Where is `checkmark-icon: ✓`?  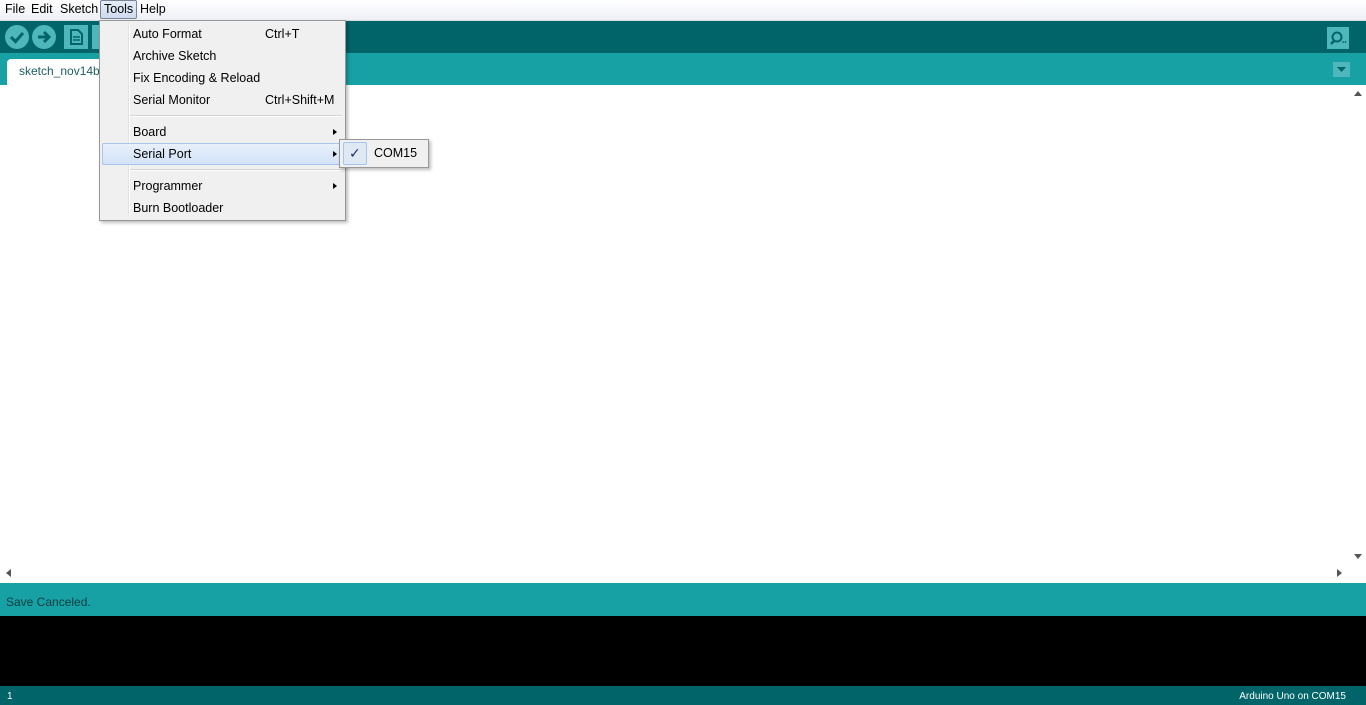
checkmark-icon: ✓ is located at coordinates (355, 153).